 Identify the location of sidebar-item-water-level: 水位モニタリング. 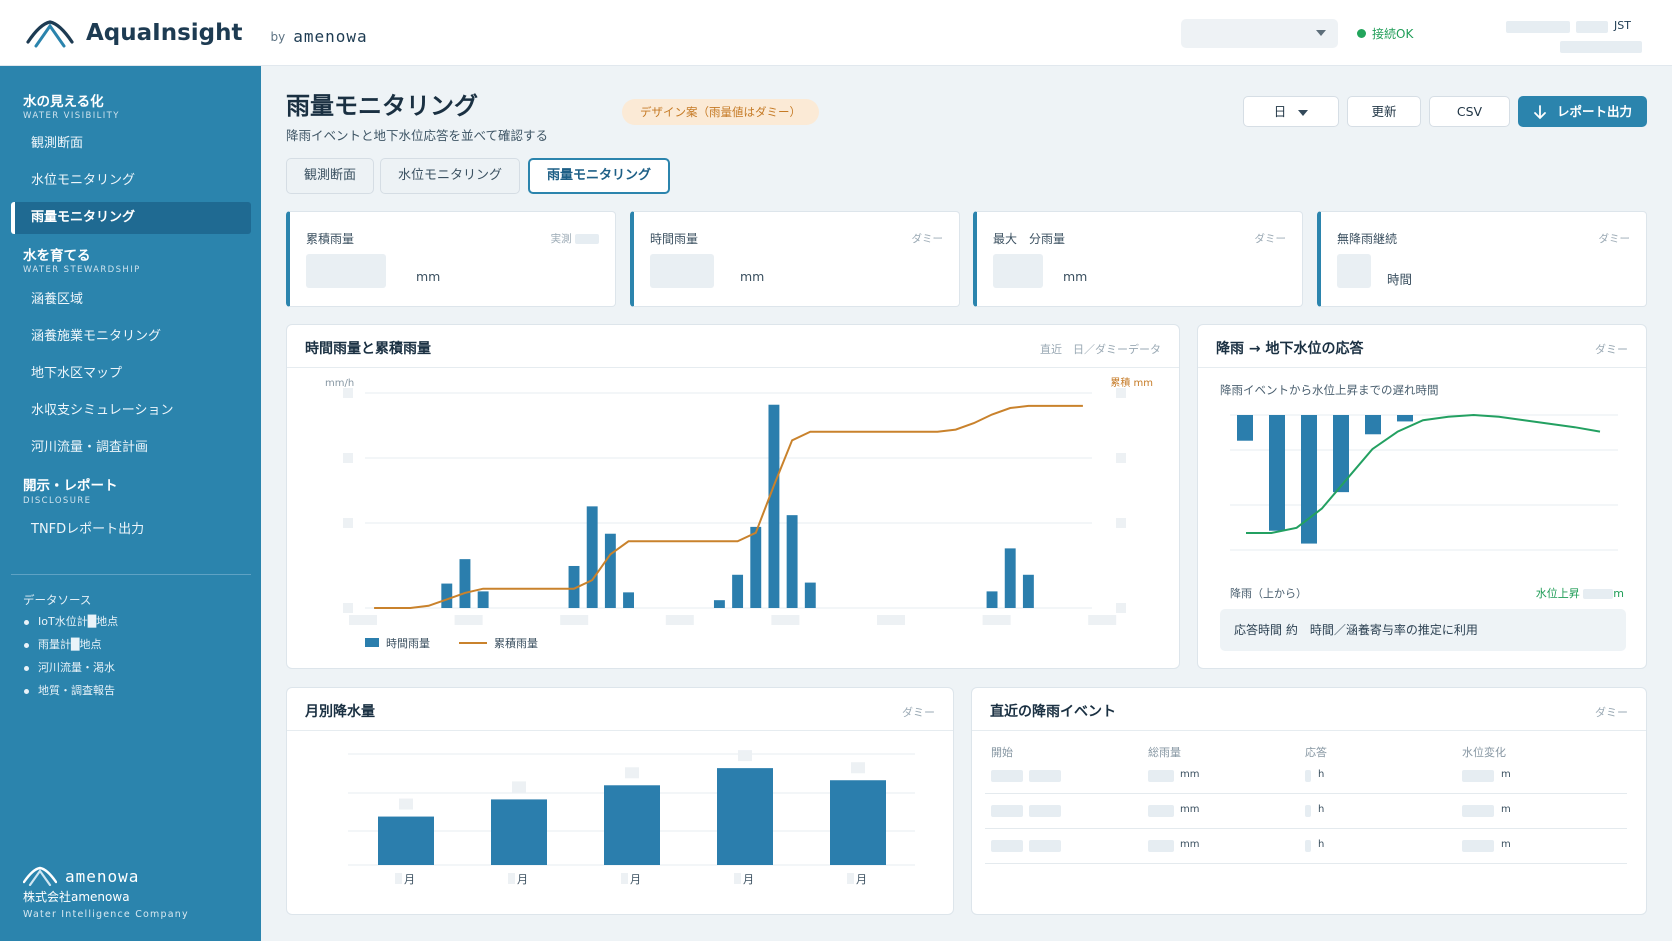
(131, 181).